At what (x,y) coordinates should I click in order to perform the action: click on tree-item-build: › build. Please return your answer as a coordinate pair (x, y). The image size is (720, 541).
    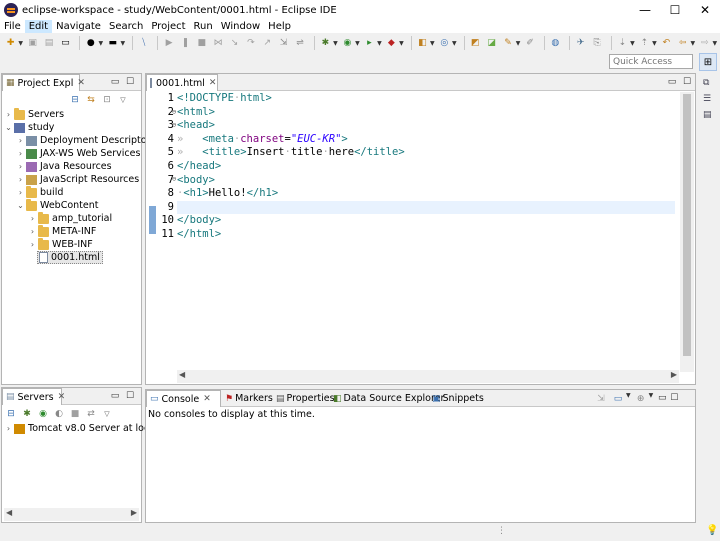
    Looking at the image, I should click on (39, 192).